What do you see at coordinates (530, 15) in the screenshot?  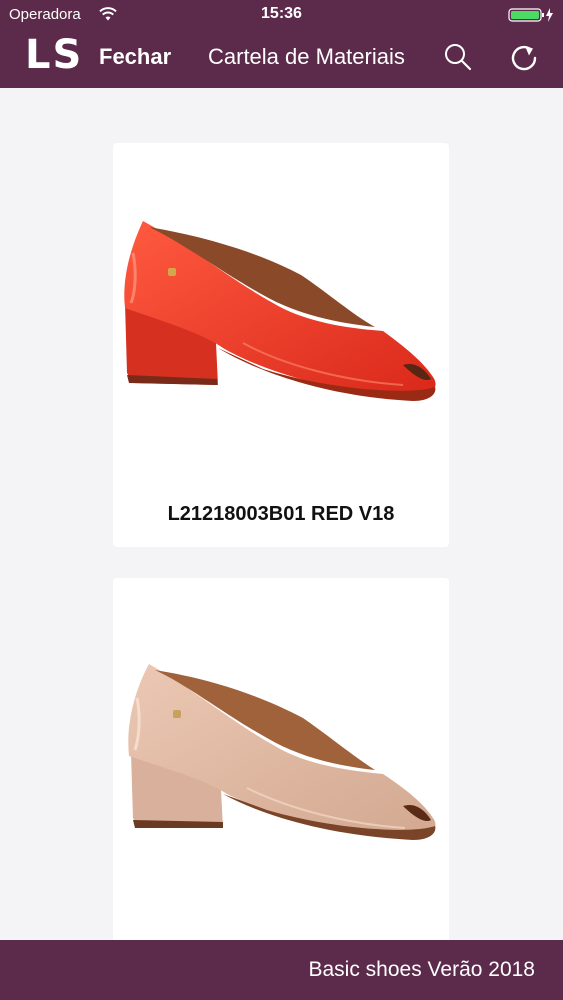 I see `battery-icon` at bounding box center [530, 15].